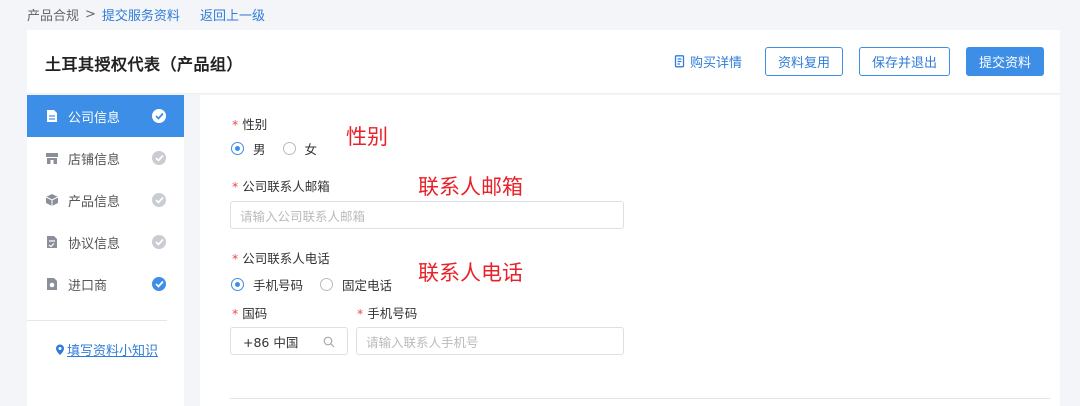 This screenshot has height=406, width=1080. What do you see at coordinates (329, 342) in the screenshot?
I see `search-icon` at bounding box center [329, 342].